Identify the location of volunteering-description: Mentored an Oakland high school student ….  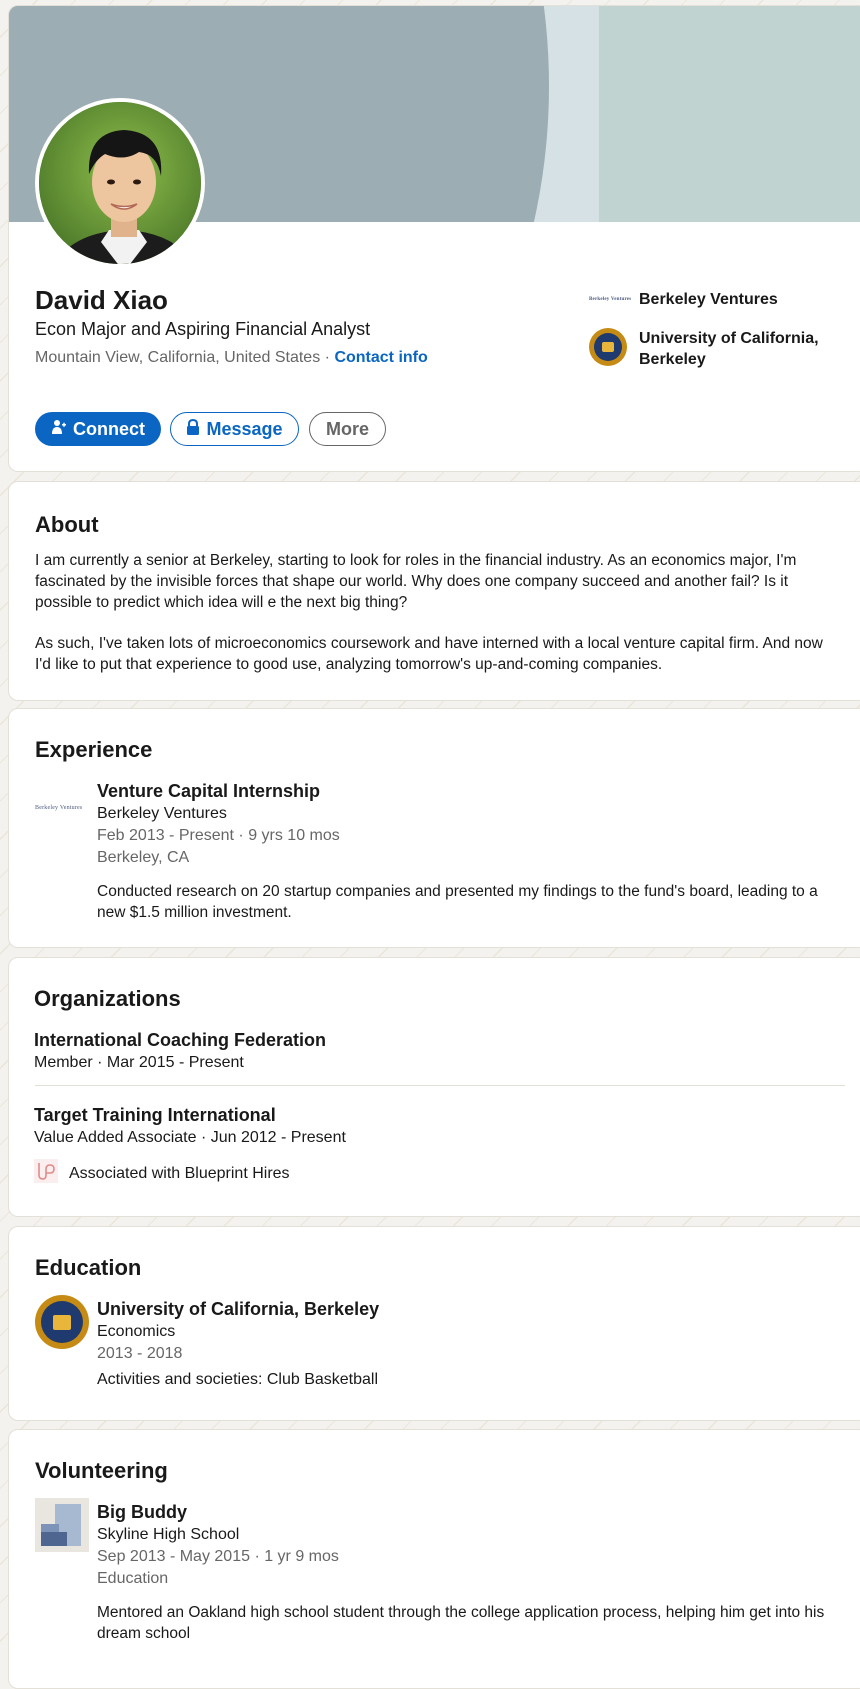
(461, 1623).